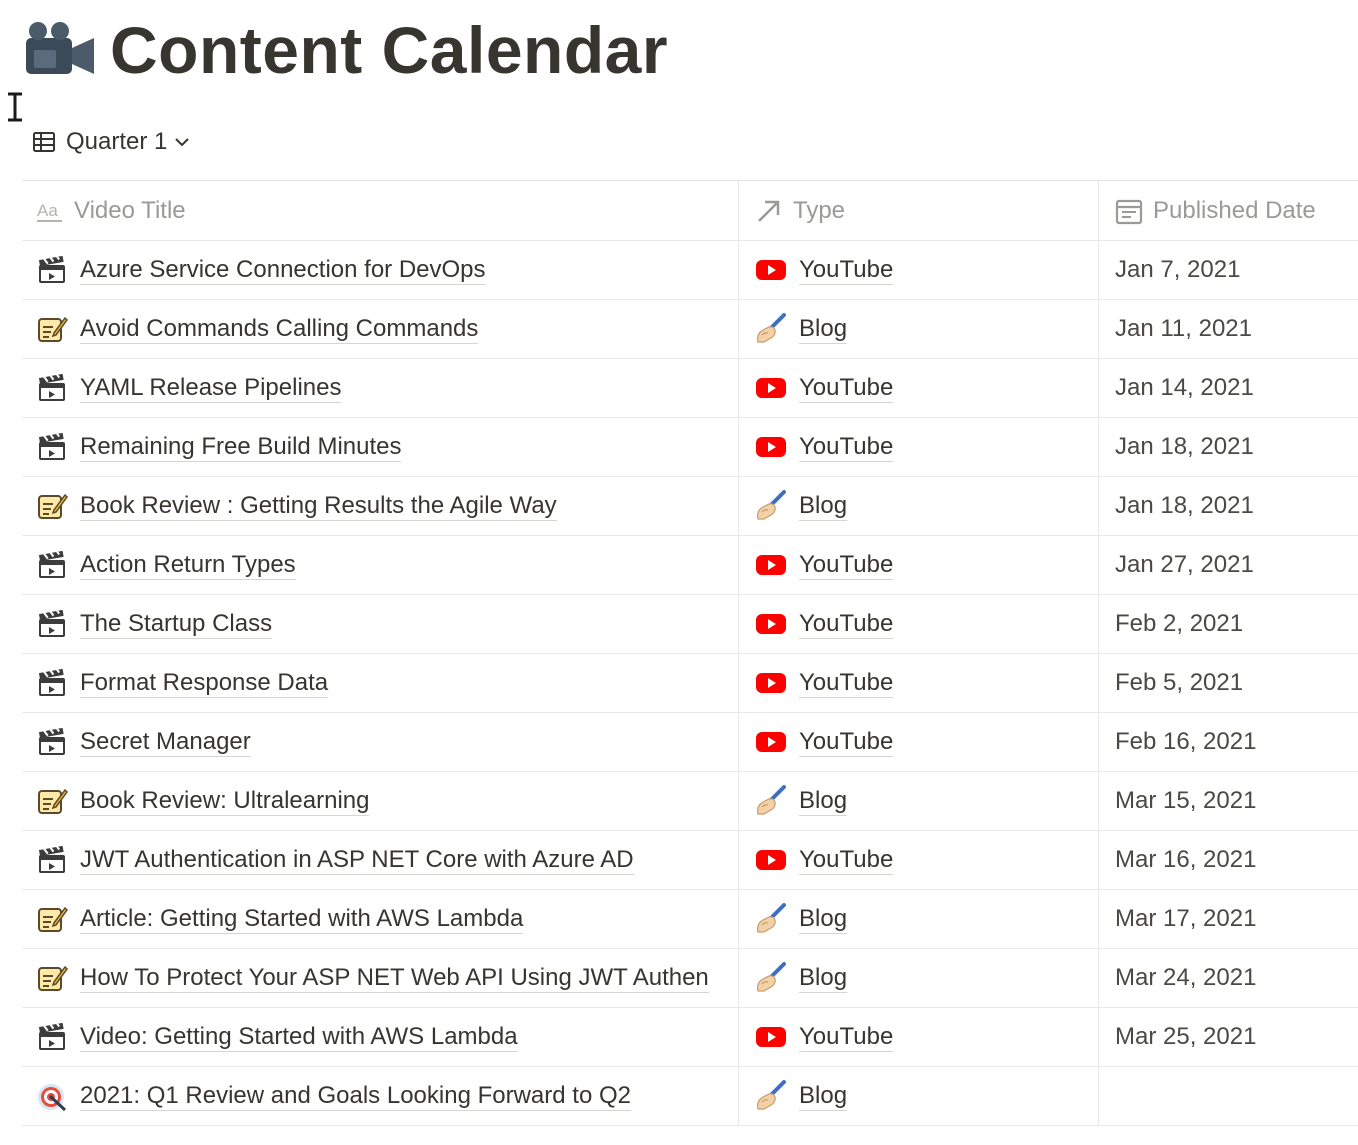 This screenshot has height=1145, width=1358. I want to click on page-title: Content Calendar, so click(389, 50).